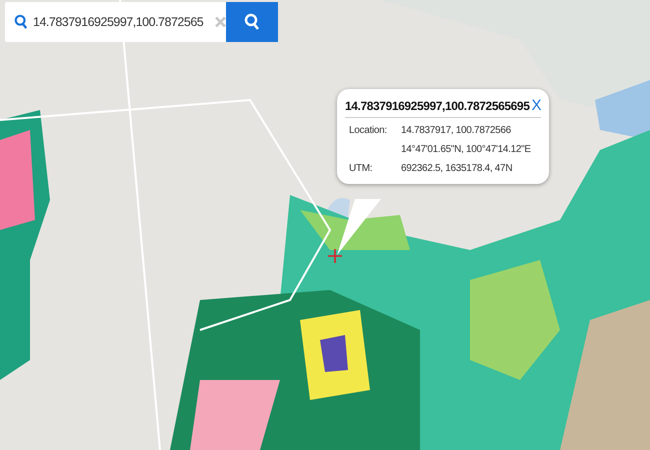 Image resolution: width=650 pixels, height=450 pixels. Describe the element at coordinates (437, 105) in the screenshot. I see `popup-title: 14.7837916925997,100.7872565695` at that location.